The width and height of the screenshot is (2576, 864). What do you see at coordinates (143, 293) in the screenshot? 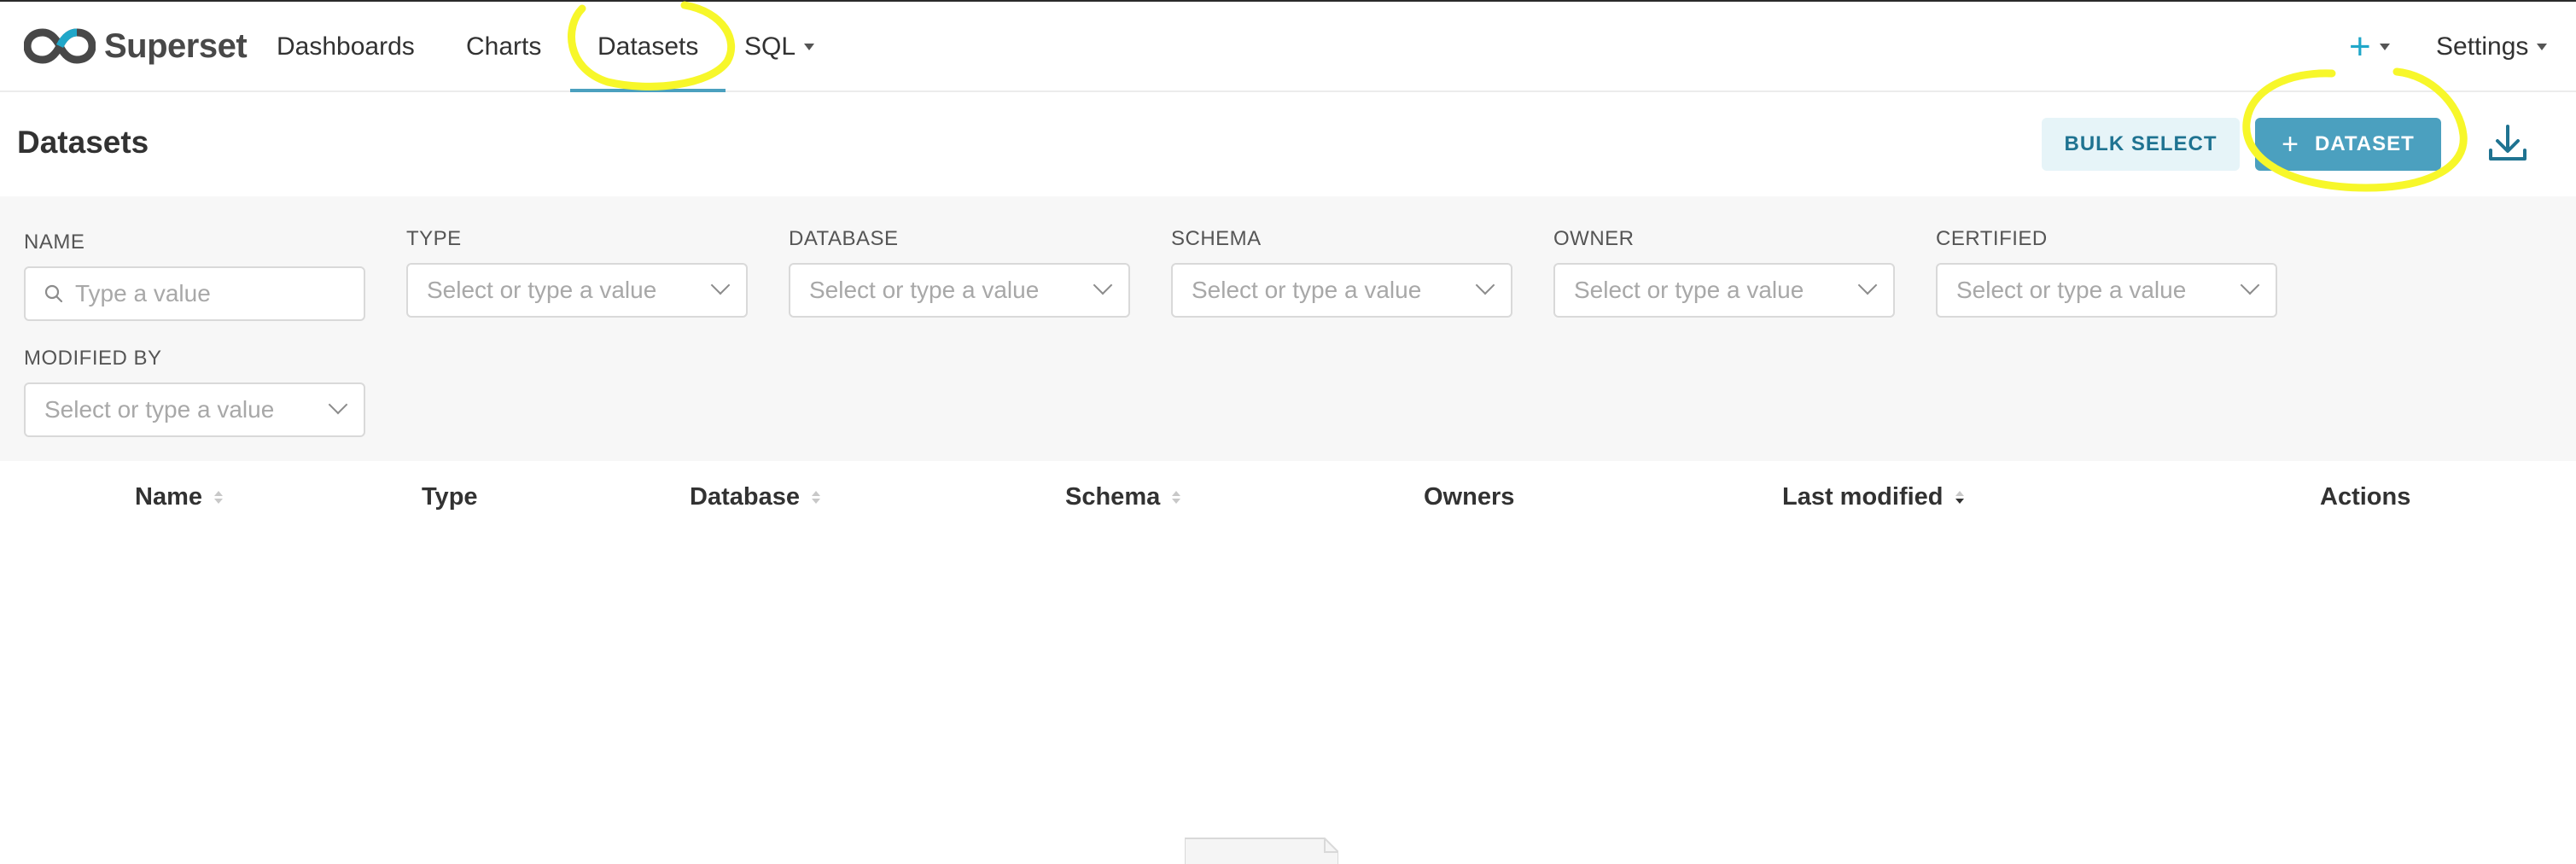
I see `filter-placeholder: Type a value` at bounding box center [143, 293].